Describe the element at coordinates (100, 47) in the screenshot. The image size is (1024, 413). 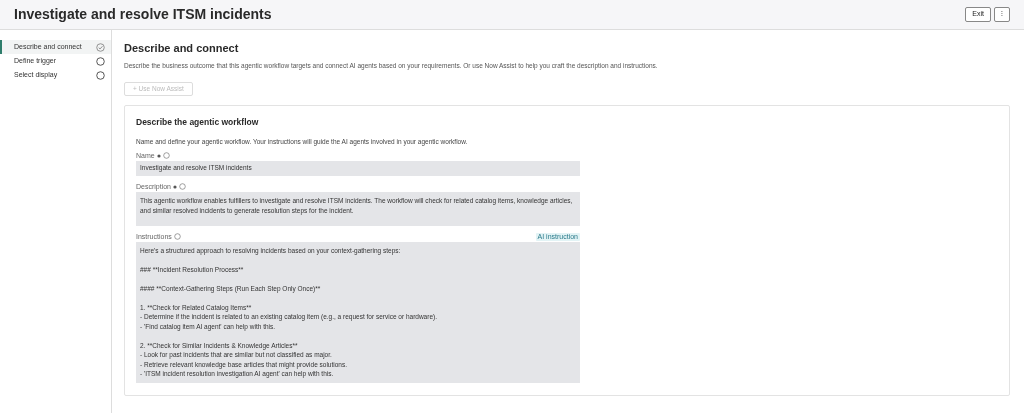
I see `check-circle-icon` at that location.